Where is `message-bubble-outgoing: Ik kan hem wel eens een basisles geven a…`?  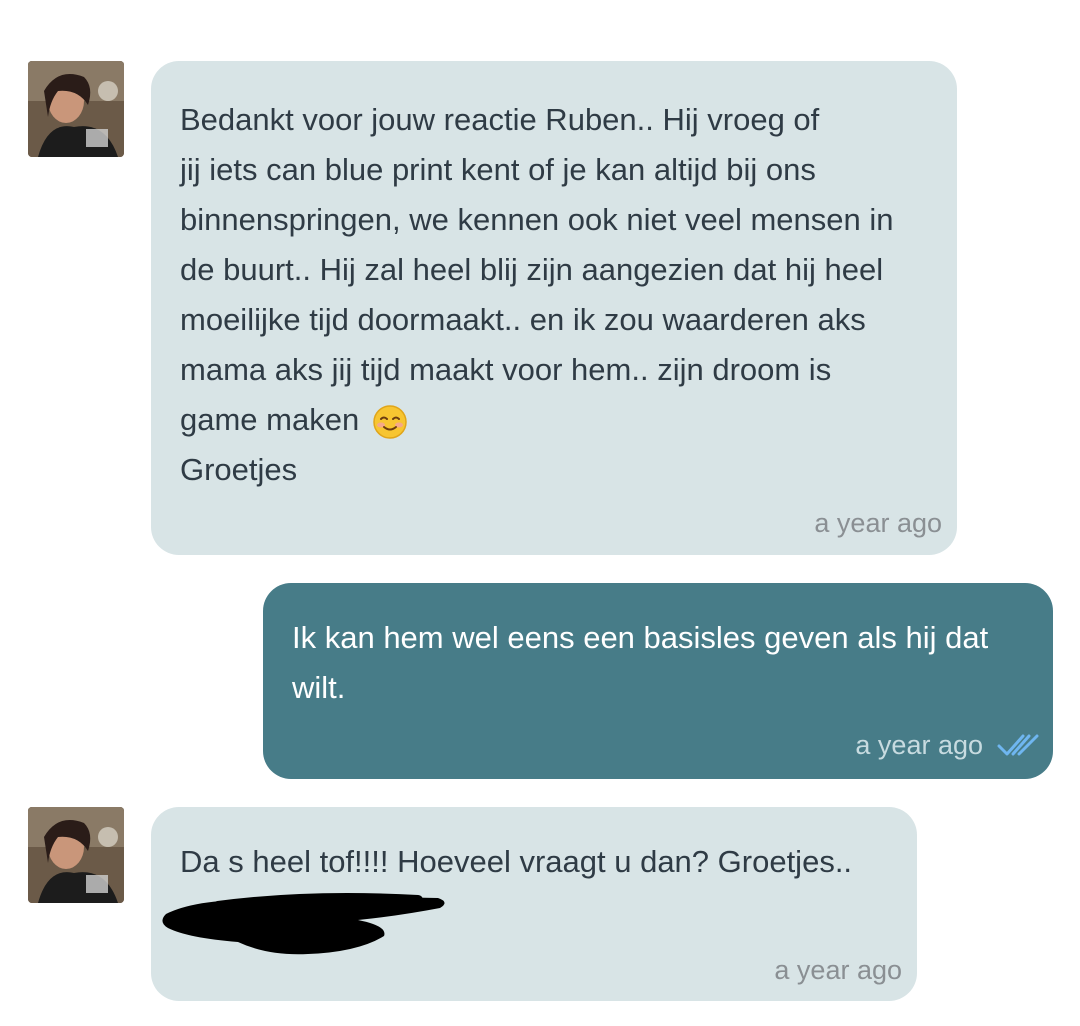
message-bubble-outgoing: Ik kan hem wel eens een basisles geven a… is located at coordinates (658, 681).